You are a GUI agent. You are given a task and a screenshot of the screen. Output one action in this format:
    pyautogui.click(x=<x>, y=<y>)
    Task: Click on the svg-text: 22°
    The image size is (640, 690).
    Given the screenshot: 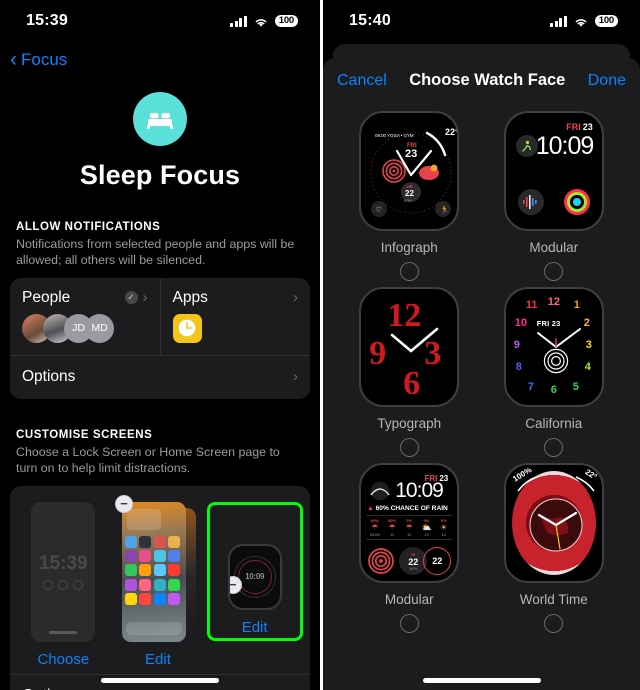 What is the action you would take?
    pyautogui.click(x=452, y=132)
    